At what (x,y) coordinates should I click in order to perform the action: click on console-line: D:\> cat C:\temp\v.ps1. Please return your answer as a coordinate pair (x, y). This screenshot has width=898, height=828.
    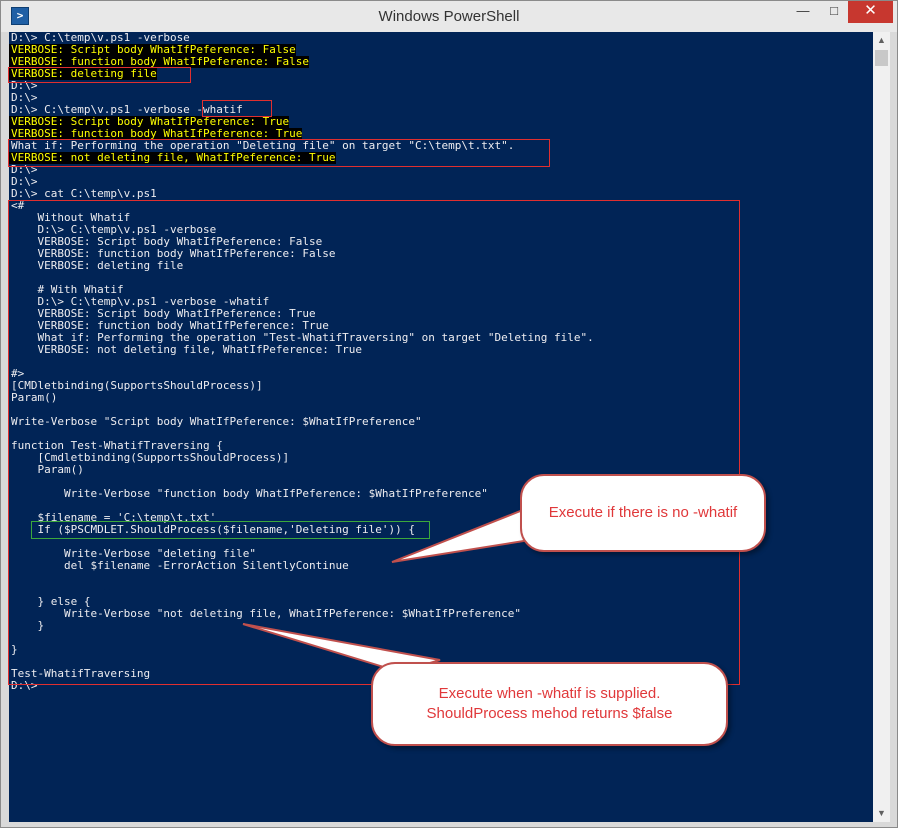
    Looking at the image, I should click on (84, 193).